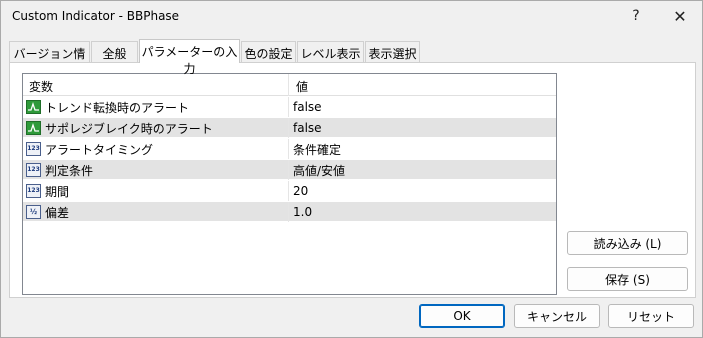 This screenshot has height=338, width=703. I want to click on table-row: 123 判定条件 高値/安値, so click(289, 170).